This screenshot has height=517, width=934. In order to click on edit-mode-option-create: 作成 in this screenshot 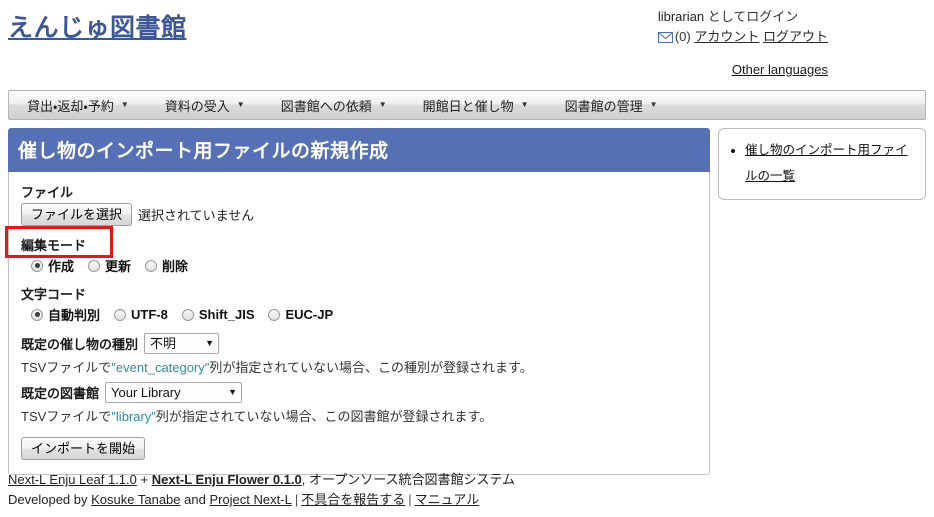, I will do `click(52, 265)`.